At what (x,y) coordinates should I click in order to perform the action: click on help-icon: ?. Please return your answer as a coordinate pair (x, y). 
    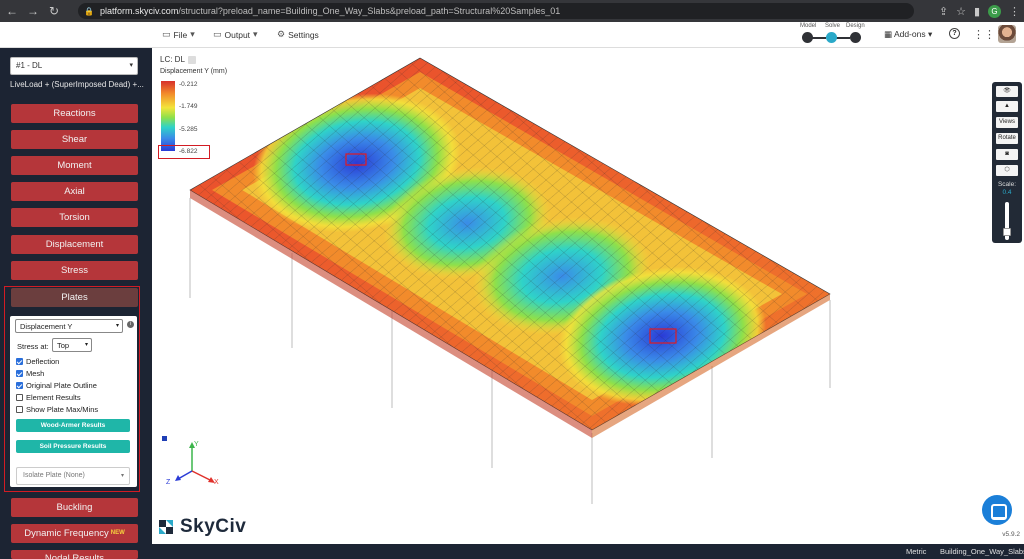
    Looking at the image, I should click on (954, 33).